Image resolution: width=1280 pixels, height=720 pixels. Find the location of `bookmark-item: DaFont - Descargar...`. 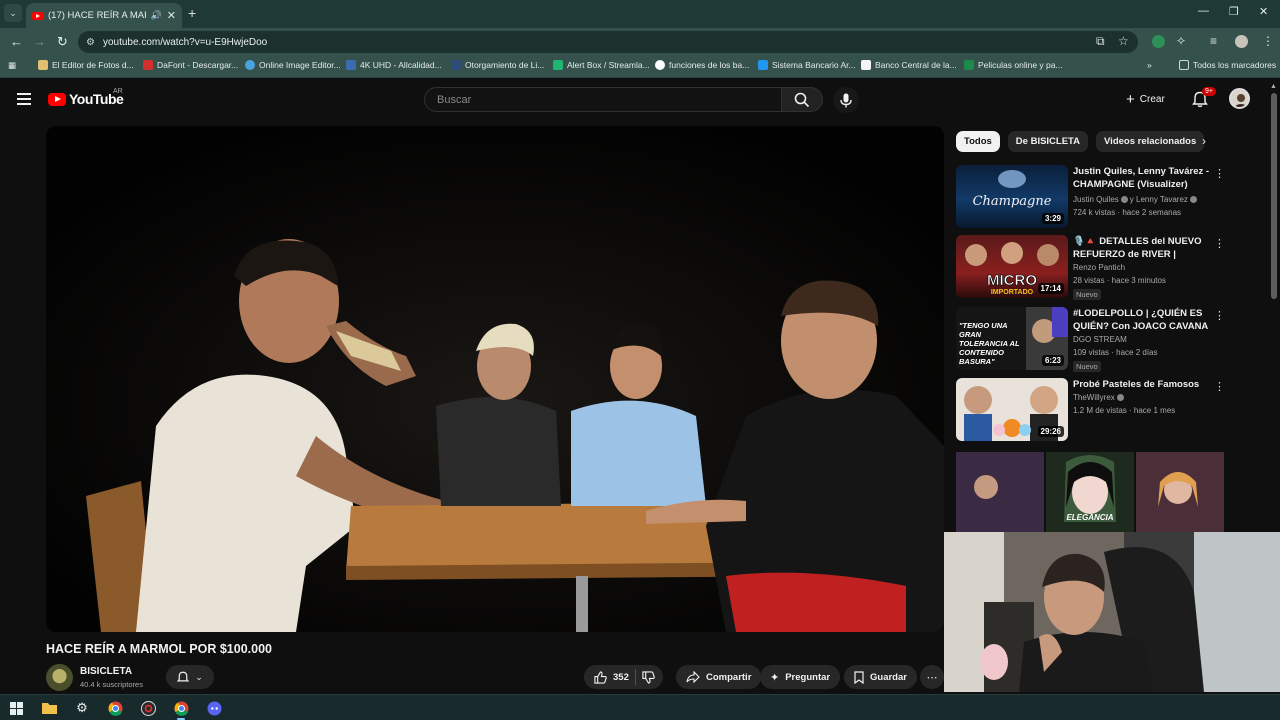

bookmark-item: DaFont - Descargar... is located at coordinates (190, 65).